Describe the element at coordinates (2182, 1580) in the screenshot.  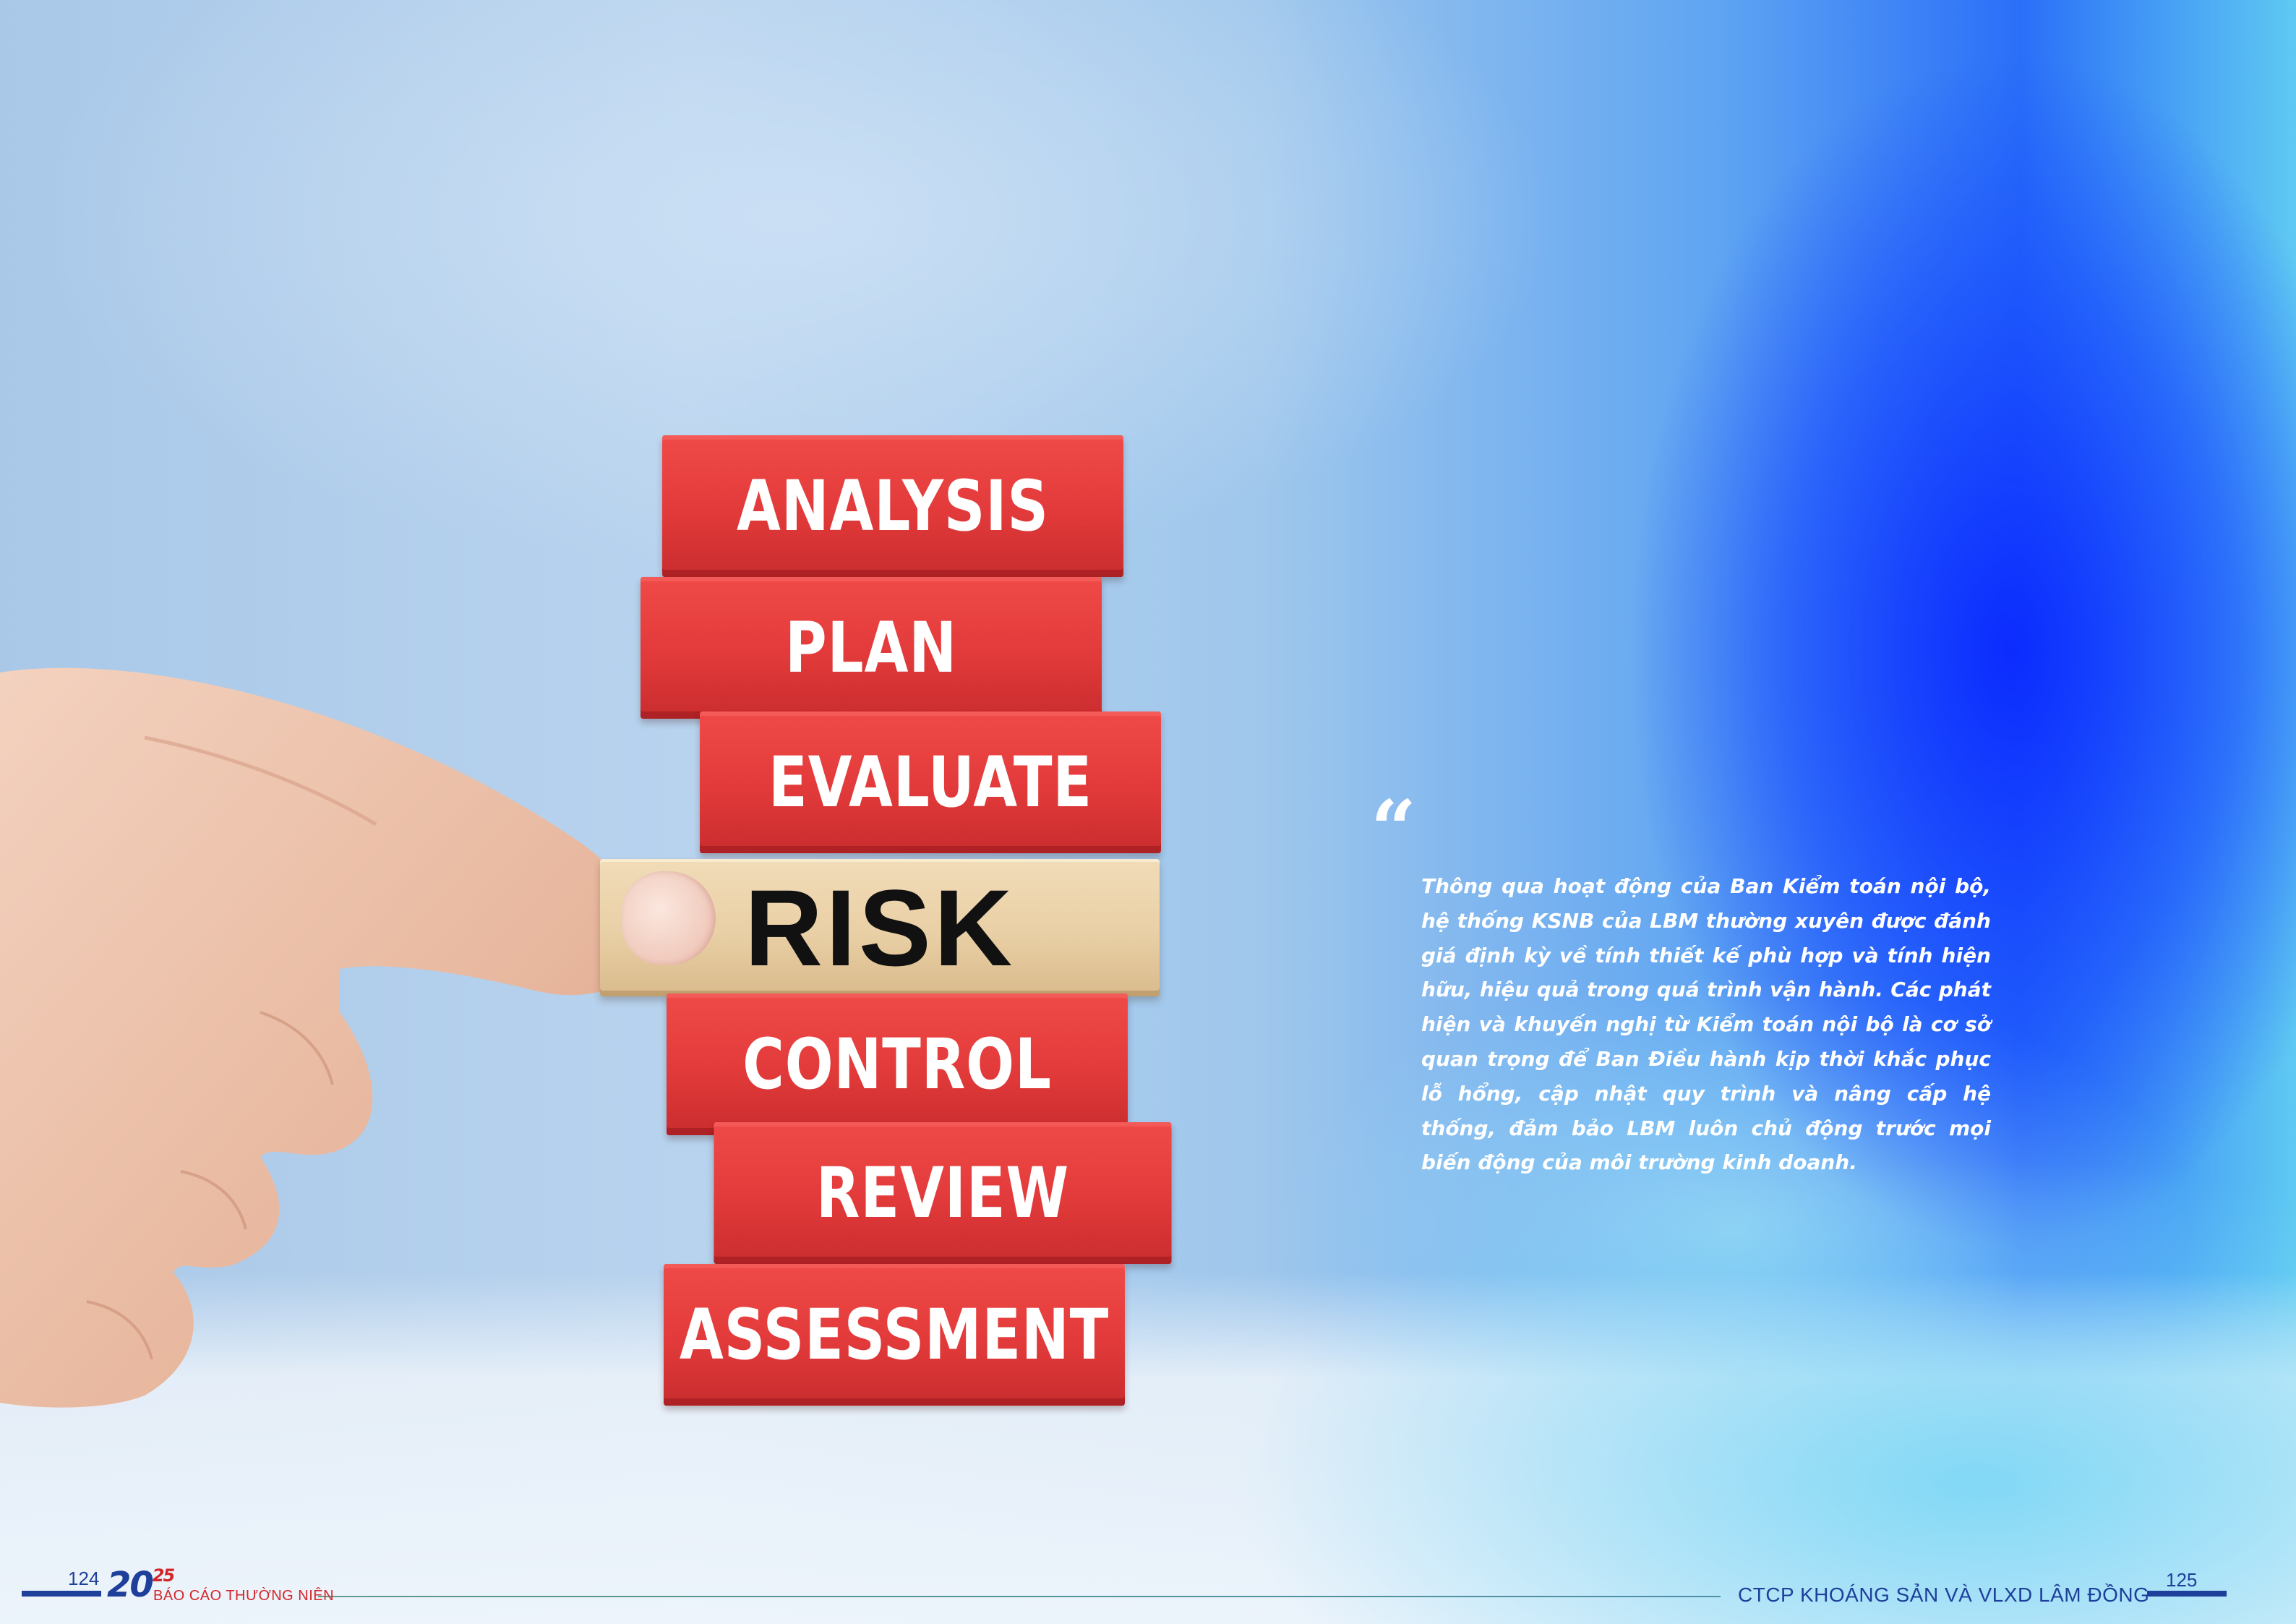
I see `page-number-right: 125` at that location.